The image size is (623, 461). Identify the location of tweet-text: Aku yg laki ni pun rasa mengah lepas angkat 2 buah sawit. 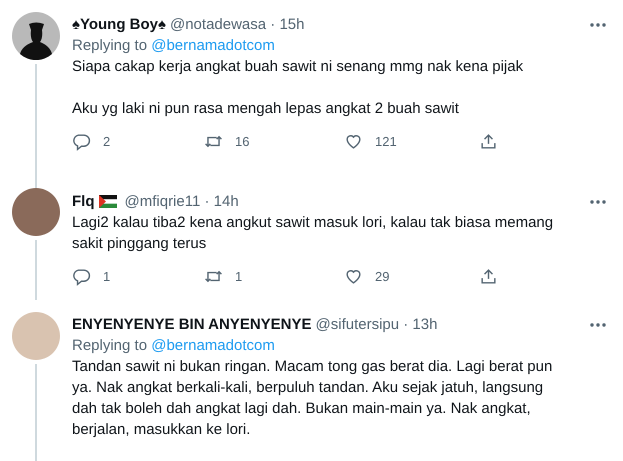
(266, 109).